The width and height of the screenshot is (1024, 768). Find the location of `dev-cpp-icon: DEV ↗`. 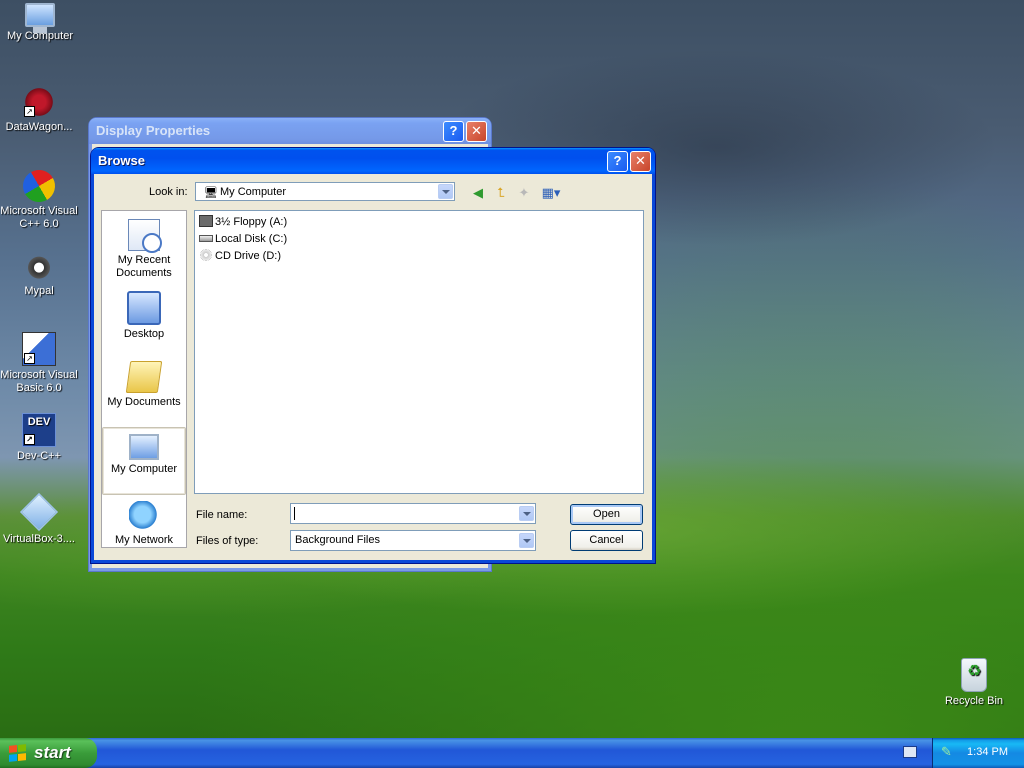

dev-cpp-icon: DEV ↗ is located at coordinates (39, 430).